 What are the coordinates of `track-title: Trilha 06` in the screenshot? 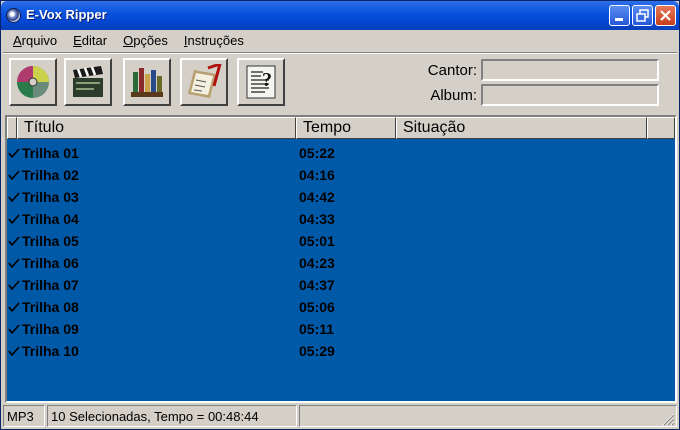 It's located at (50, 263).